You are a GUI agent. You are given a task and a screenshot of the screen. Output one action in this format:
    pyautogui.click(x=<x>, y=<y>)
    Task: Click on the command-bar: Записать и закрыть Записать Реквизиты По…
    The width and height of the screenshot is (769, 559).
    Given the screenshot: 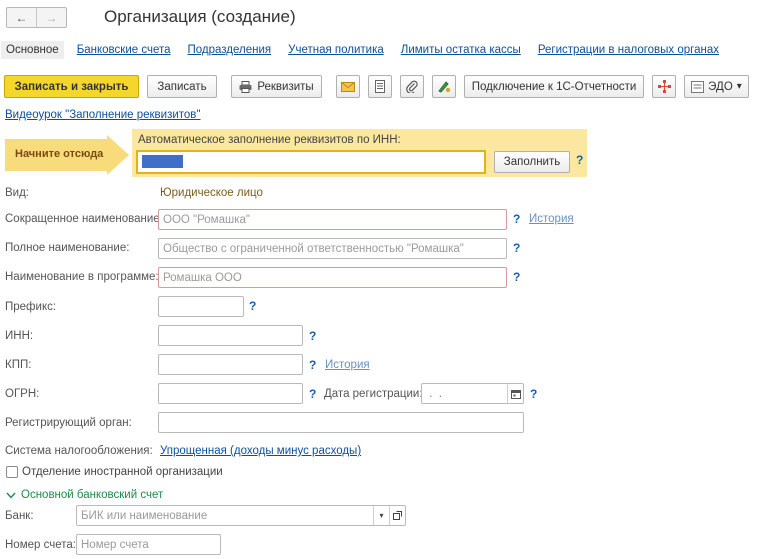 What is the action you would take?
    pyautogui.click(x=376, y=86)
    